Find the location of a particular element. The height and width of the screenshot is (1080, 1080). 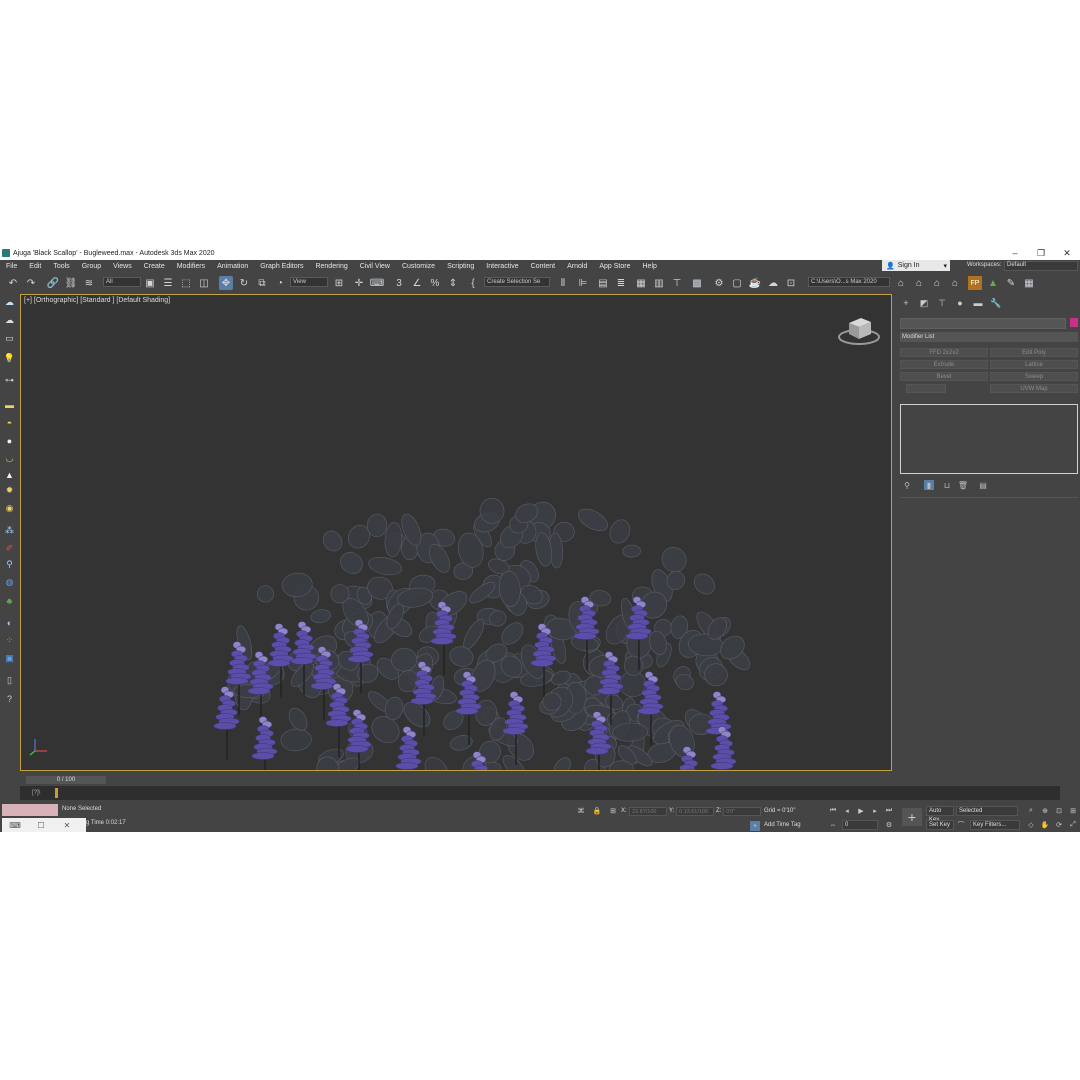

object-name-field is located at coordinates (983, 323).